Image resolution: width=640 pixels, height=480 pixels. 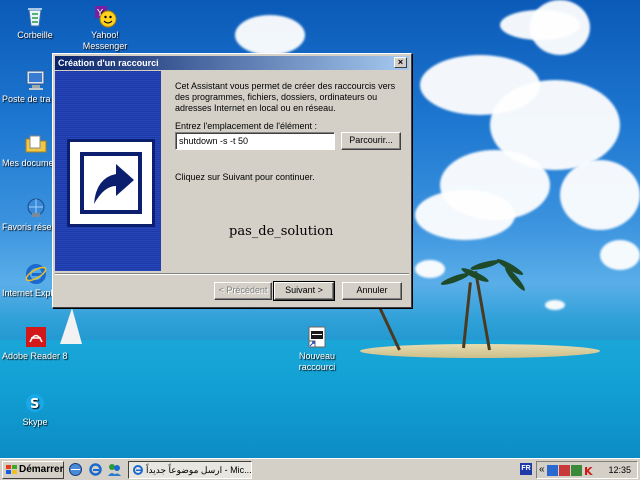 I want to click on close-icon: ×, so click(x=400, y=62).